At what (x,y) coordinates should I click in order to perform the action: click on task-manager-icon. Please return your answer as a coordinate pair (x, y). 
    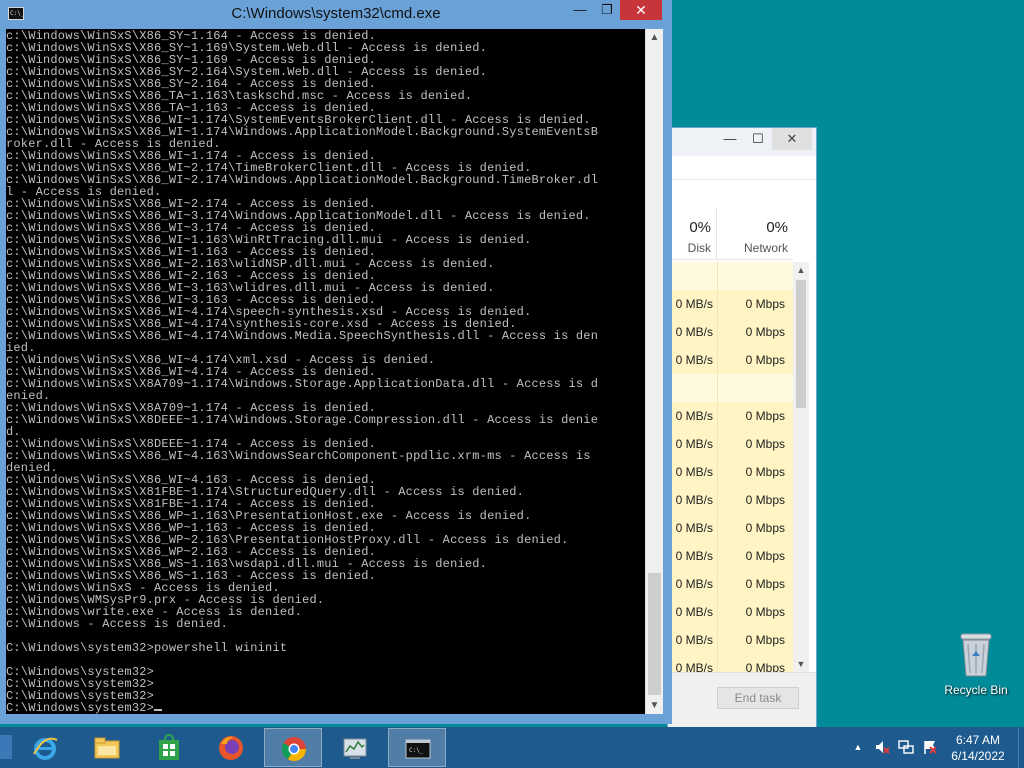
    Looking at the image, I should click on (355, 748).